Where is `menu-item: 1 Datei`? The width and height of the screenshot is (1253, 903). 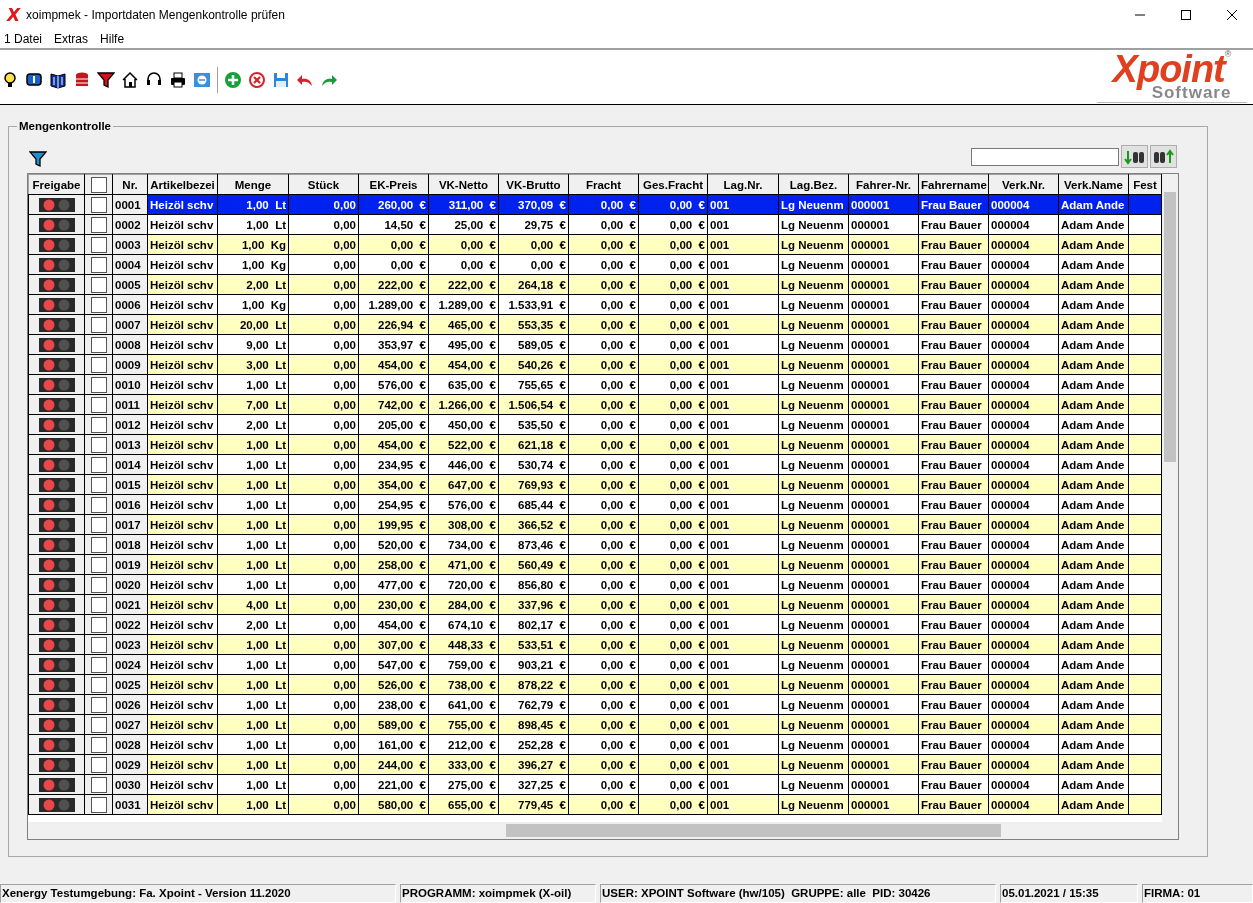 menu-item: 1 Datei is located at coordinates (24, 39).